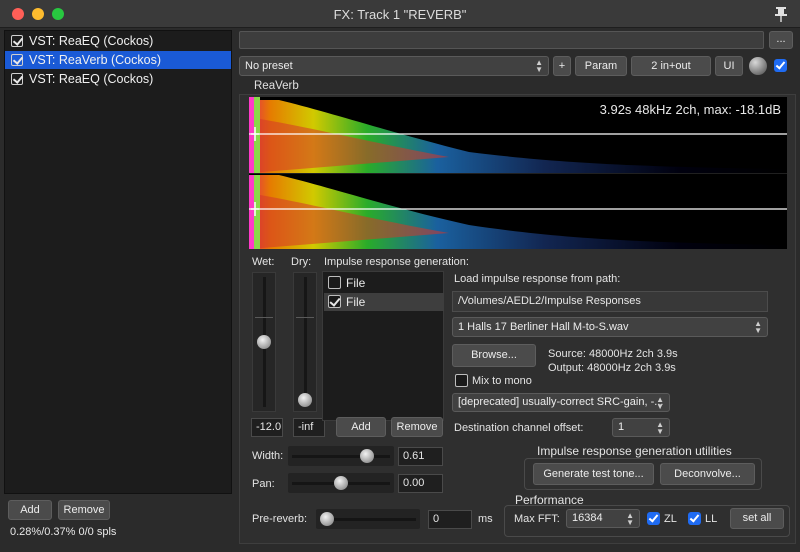  Describe the element at coordinates (587, 518) in the screenshot. I see `max-fft-value: 16384` at that location.